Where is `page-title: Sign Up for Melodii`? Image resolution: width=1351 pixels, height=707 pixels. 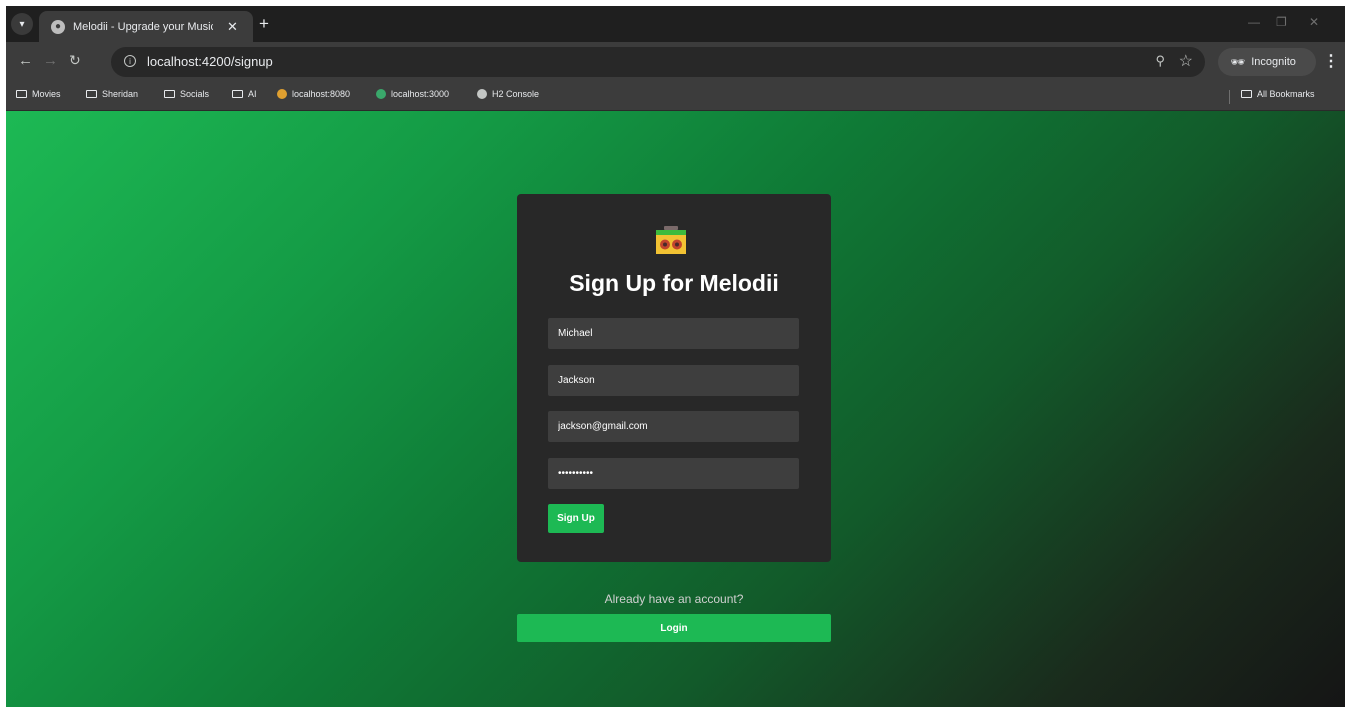
page-title: Sign Up for Melodii is located at coordinates (674, 283).